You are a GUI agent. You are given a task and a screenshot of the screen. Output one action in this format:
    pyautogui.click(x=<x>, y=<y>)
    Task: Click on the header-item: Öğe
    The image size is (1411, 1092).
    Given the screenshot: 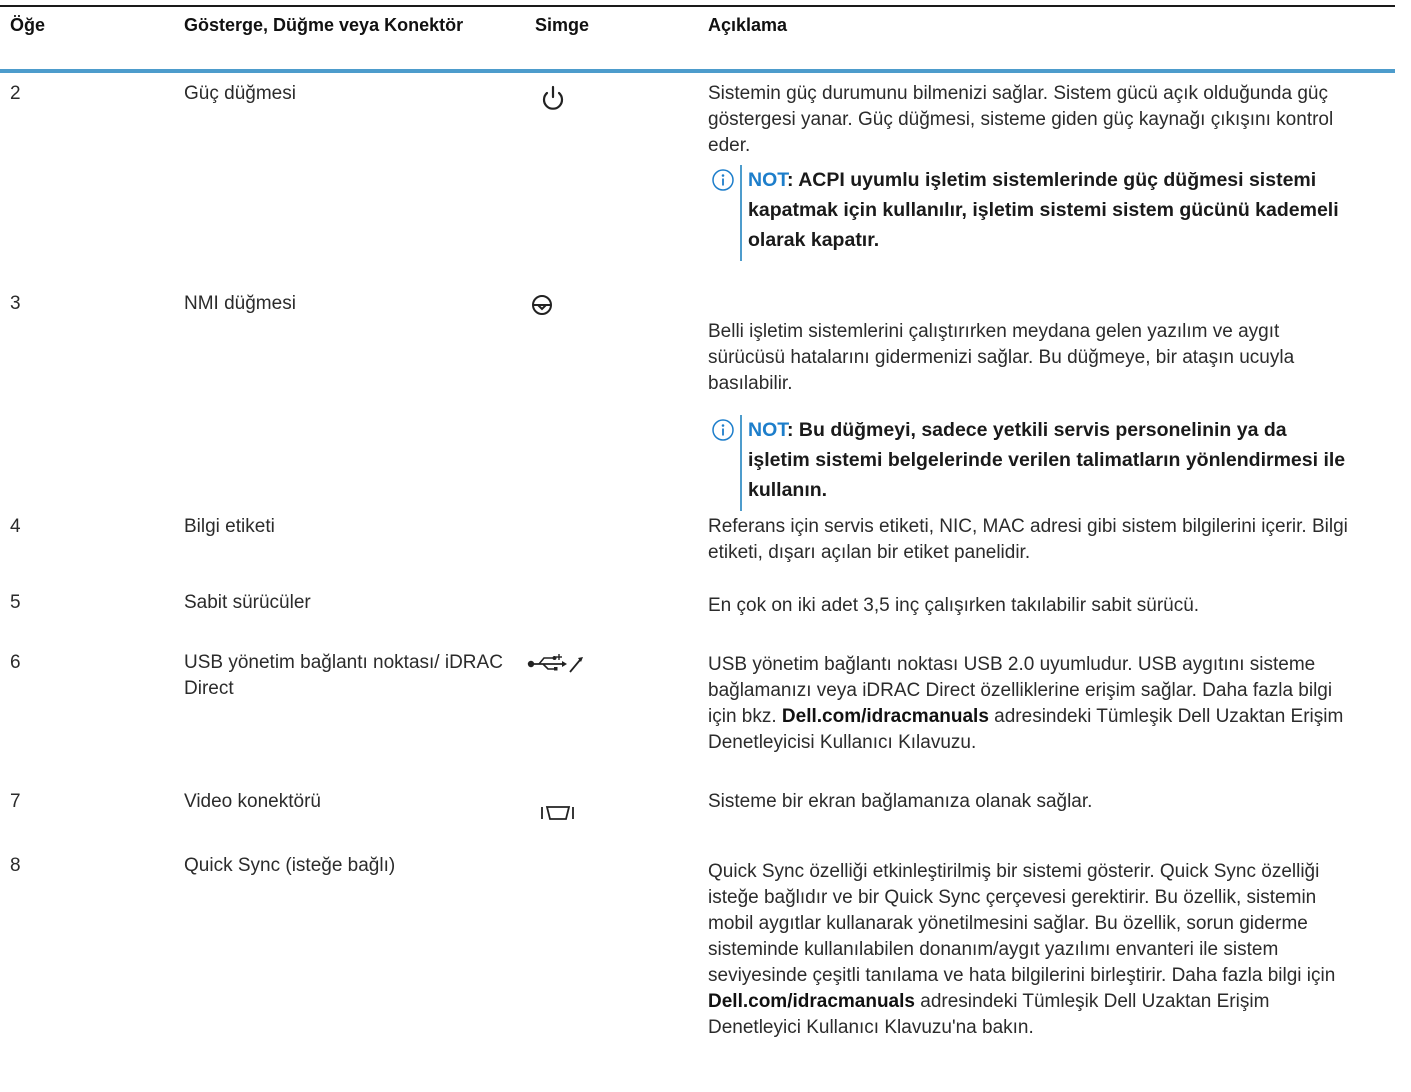 What is the action you would take?
    pyautogui.click(x=28, y=25)
    